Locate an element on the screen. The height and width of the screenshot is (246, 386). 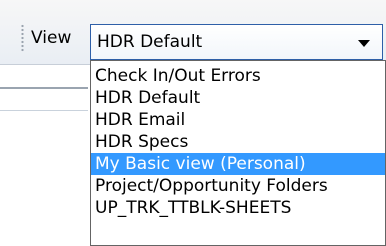
option-hdr-default: HDR Default is located at coordinates (238, 98).